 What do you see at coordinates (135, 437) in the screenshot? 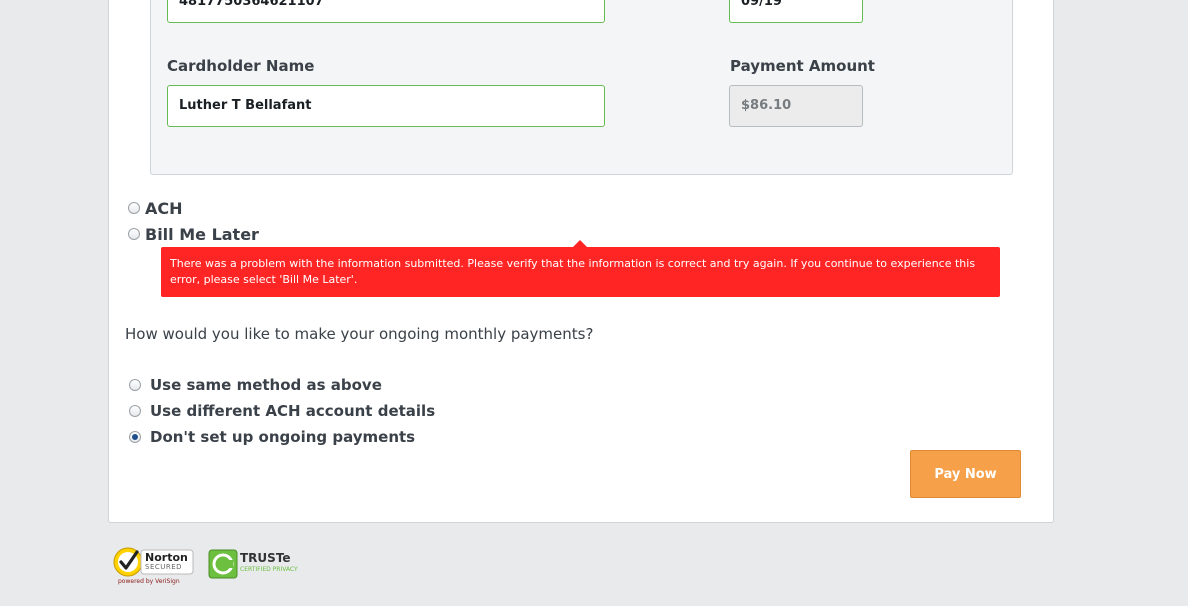
I see `no-ongoing-radio` at bounding box center [135, 437].